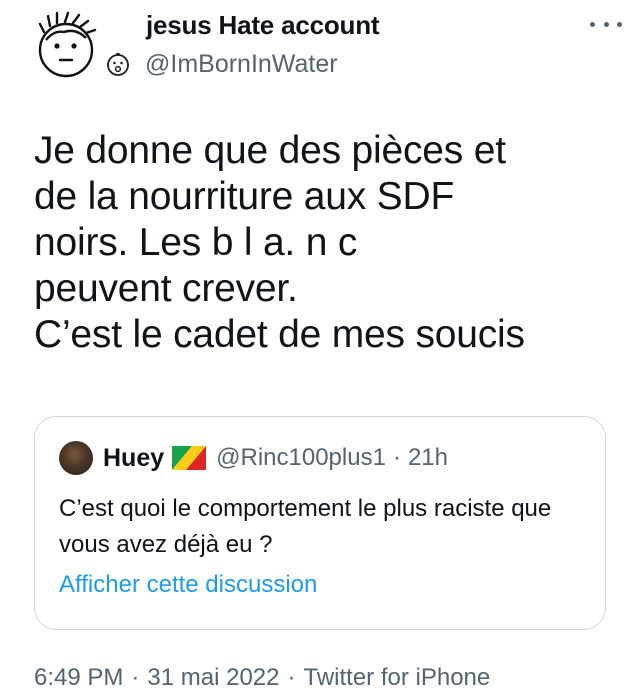  Describe the element at coordinates (189, 458) in the screenshot. I see `congo-flag-icon` at that location.